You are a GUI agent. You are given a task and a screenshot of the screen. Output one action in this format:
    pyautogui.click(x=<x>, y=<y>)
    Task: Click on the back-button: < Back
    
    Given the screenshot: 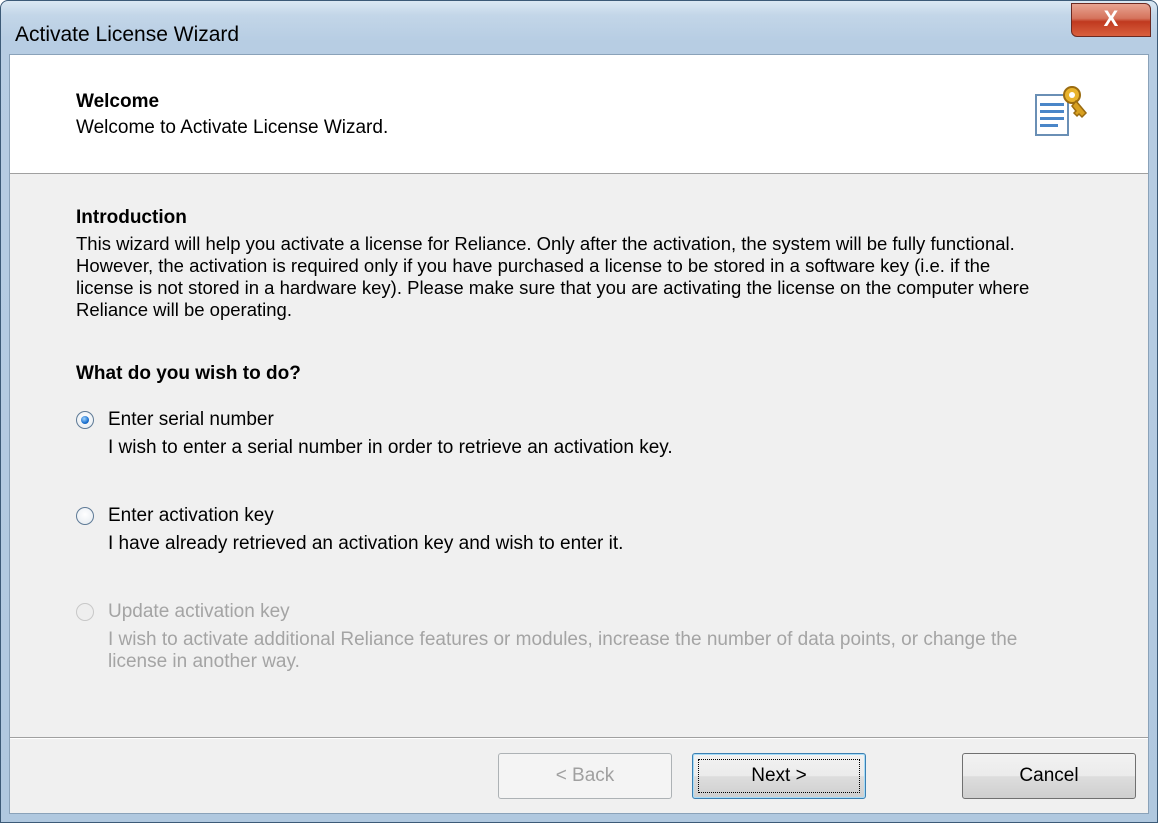 What is the action you would take?
    pyautogui.click(x=585, y=776)
    